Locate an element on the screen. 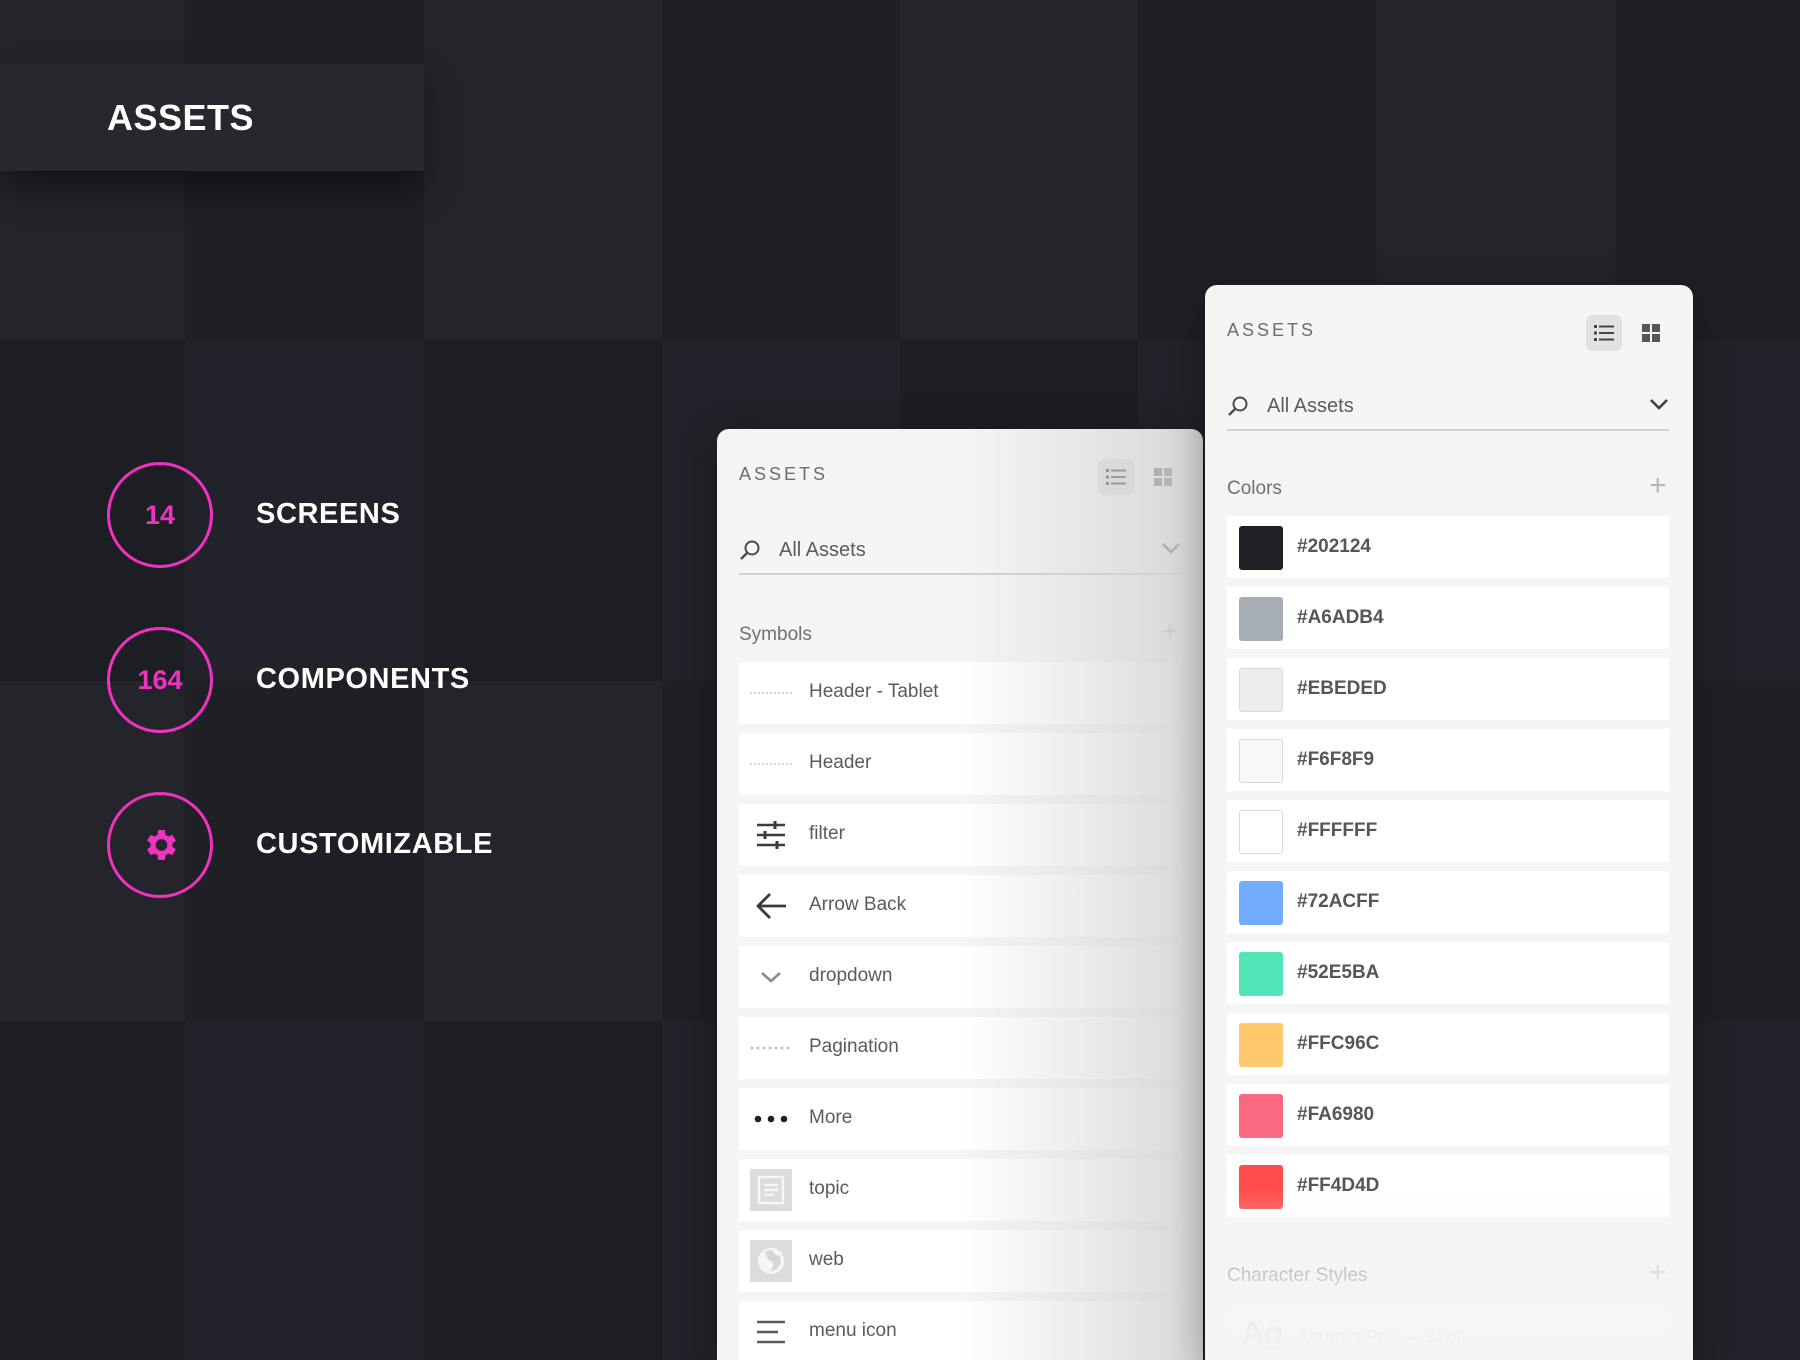 The image size is (1800, 1360). symbol-label: Header is located at coordinates (840, 762).